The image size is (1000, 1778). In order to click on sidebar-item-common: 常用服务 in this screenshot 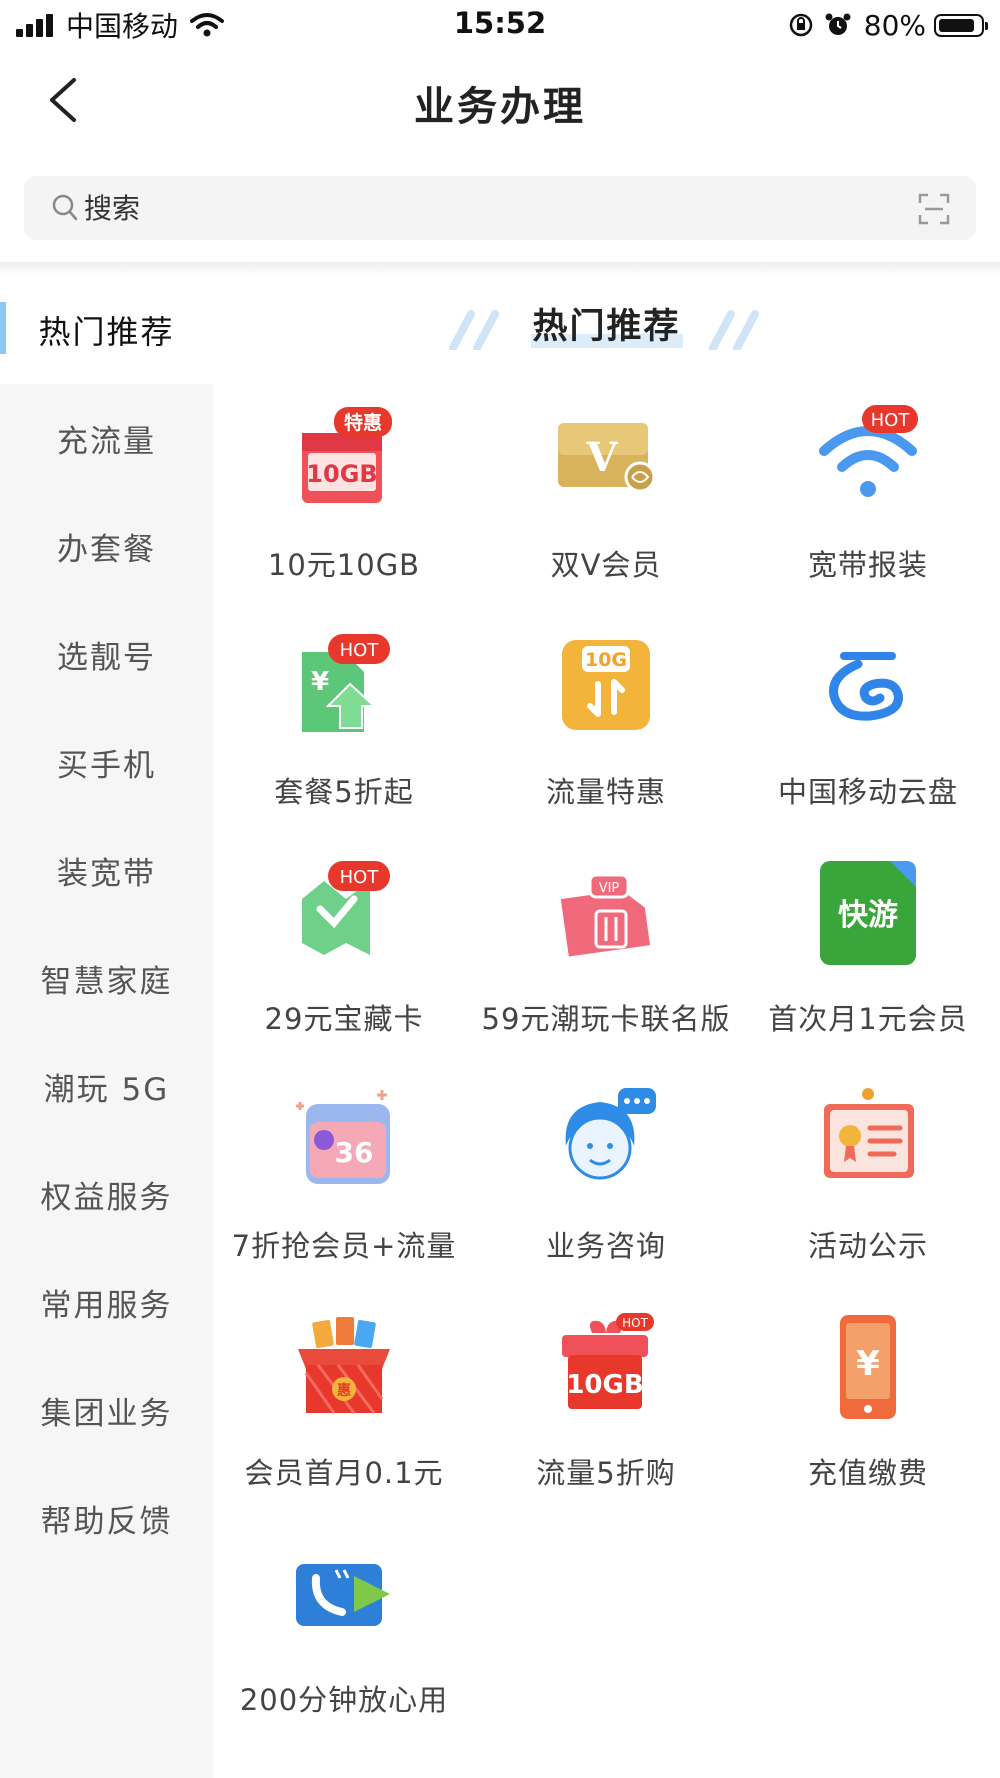, I will do `click(106, 1302)`.